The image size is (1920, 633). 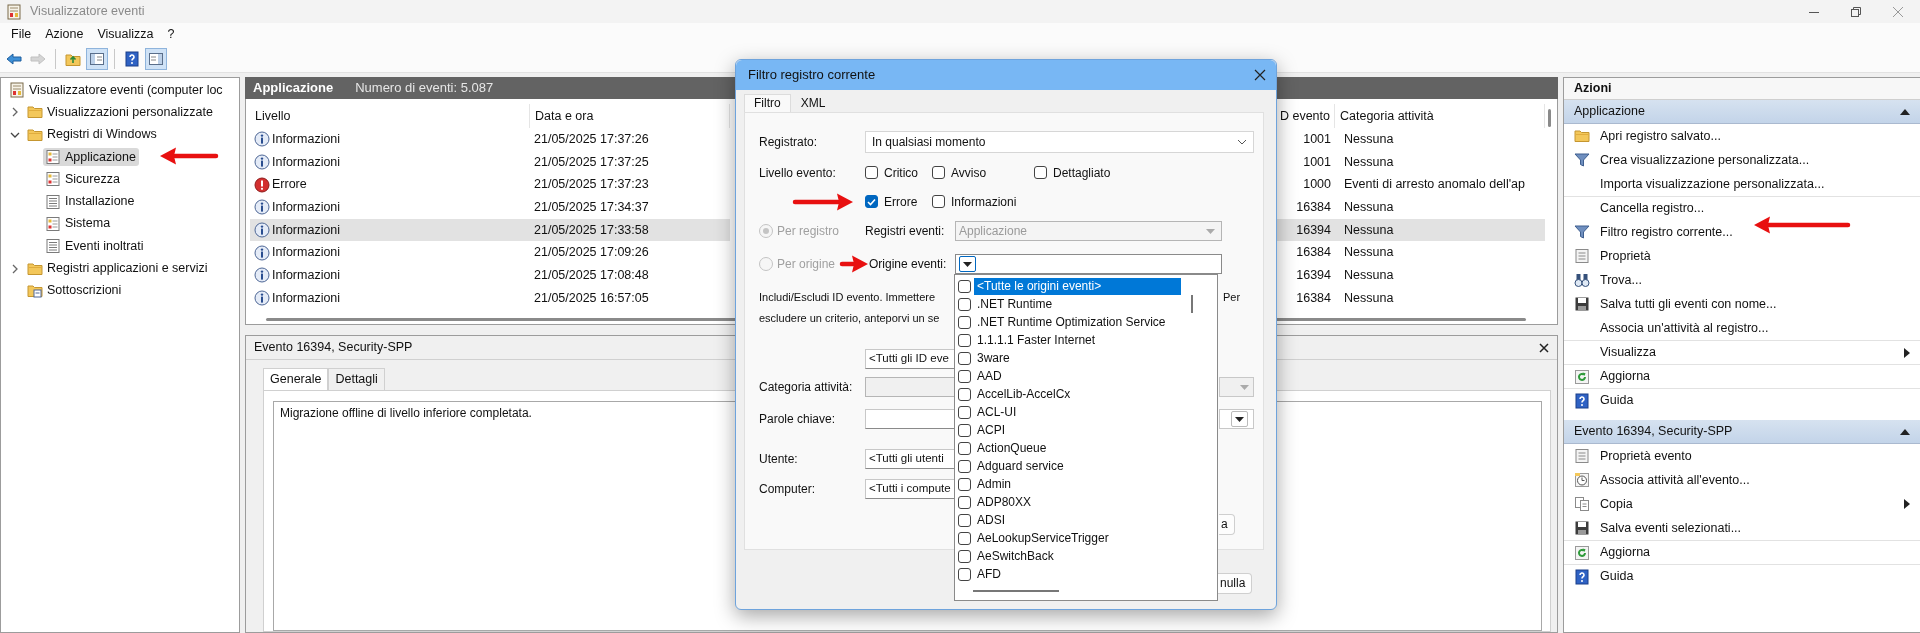 I want to click on list-item: Admin, so click(x=1077, y=484).